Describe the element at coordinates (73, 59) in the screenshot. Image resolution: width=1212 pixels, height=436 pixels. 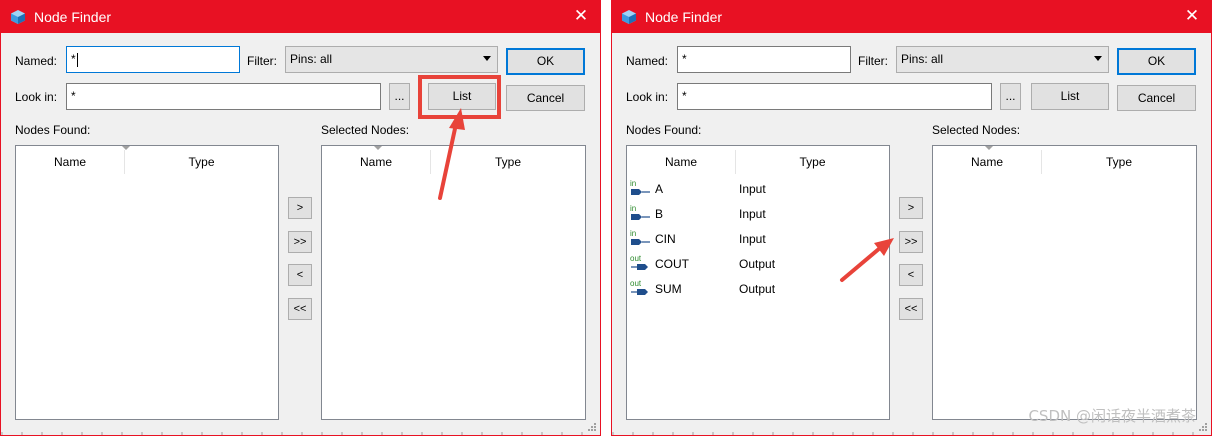
I see `named-value: *` at that location.